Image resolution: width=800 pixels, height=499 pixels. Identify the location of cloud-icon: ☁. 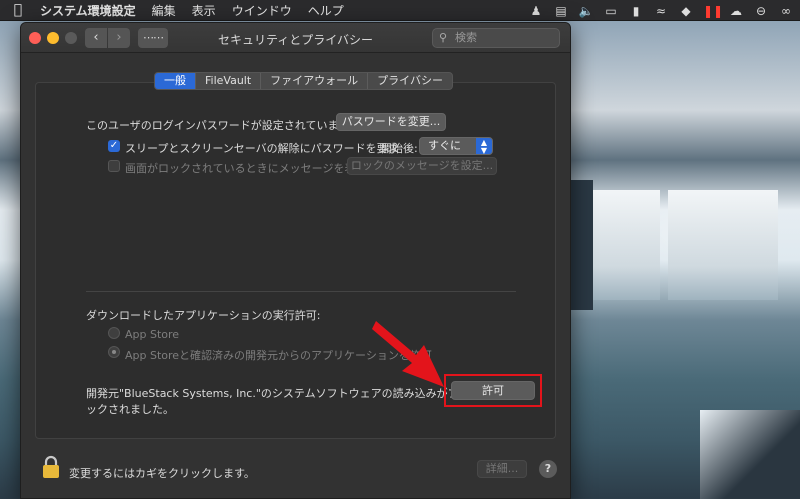
(736, 11).